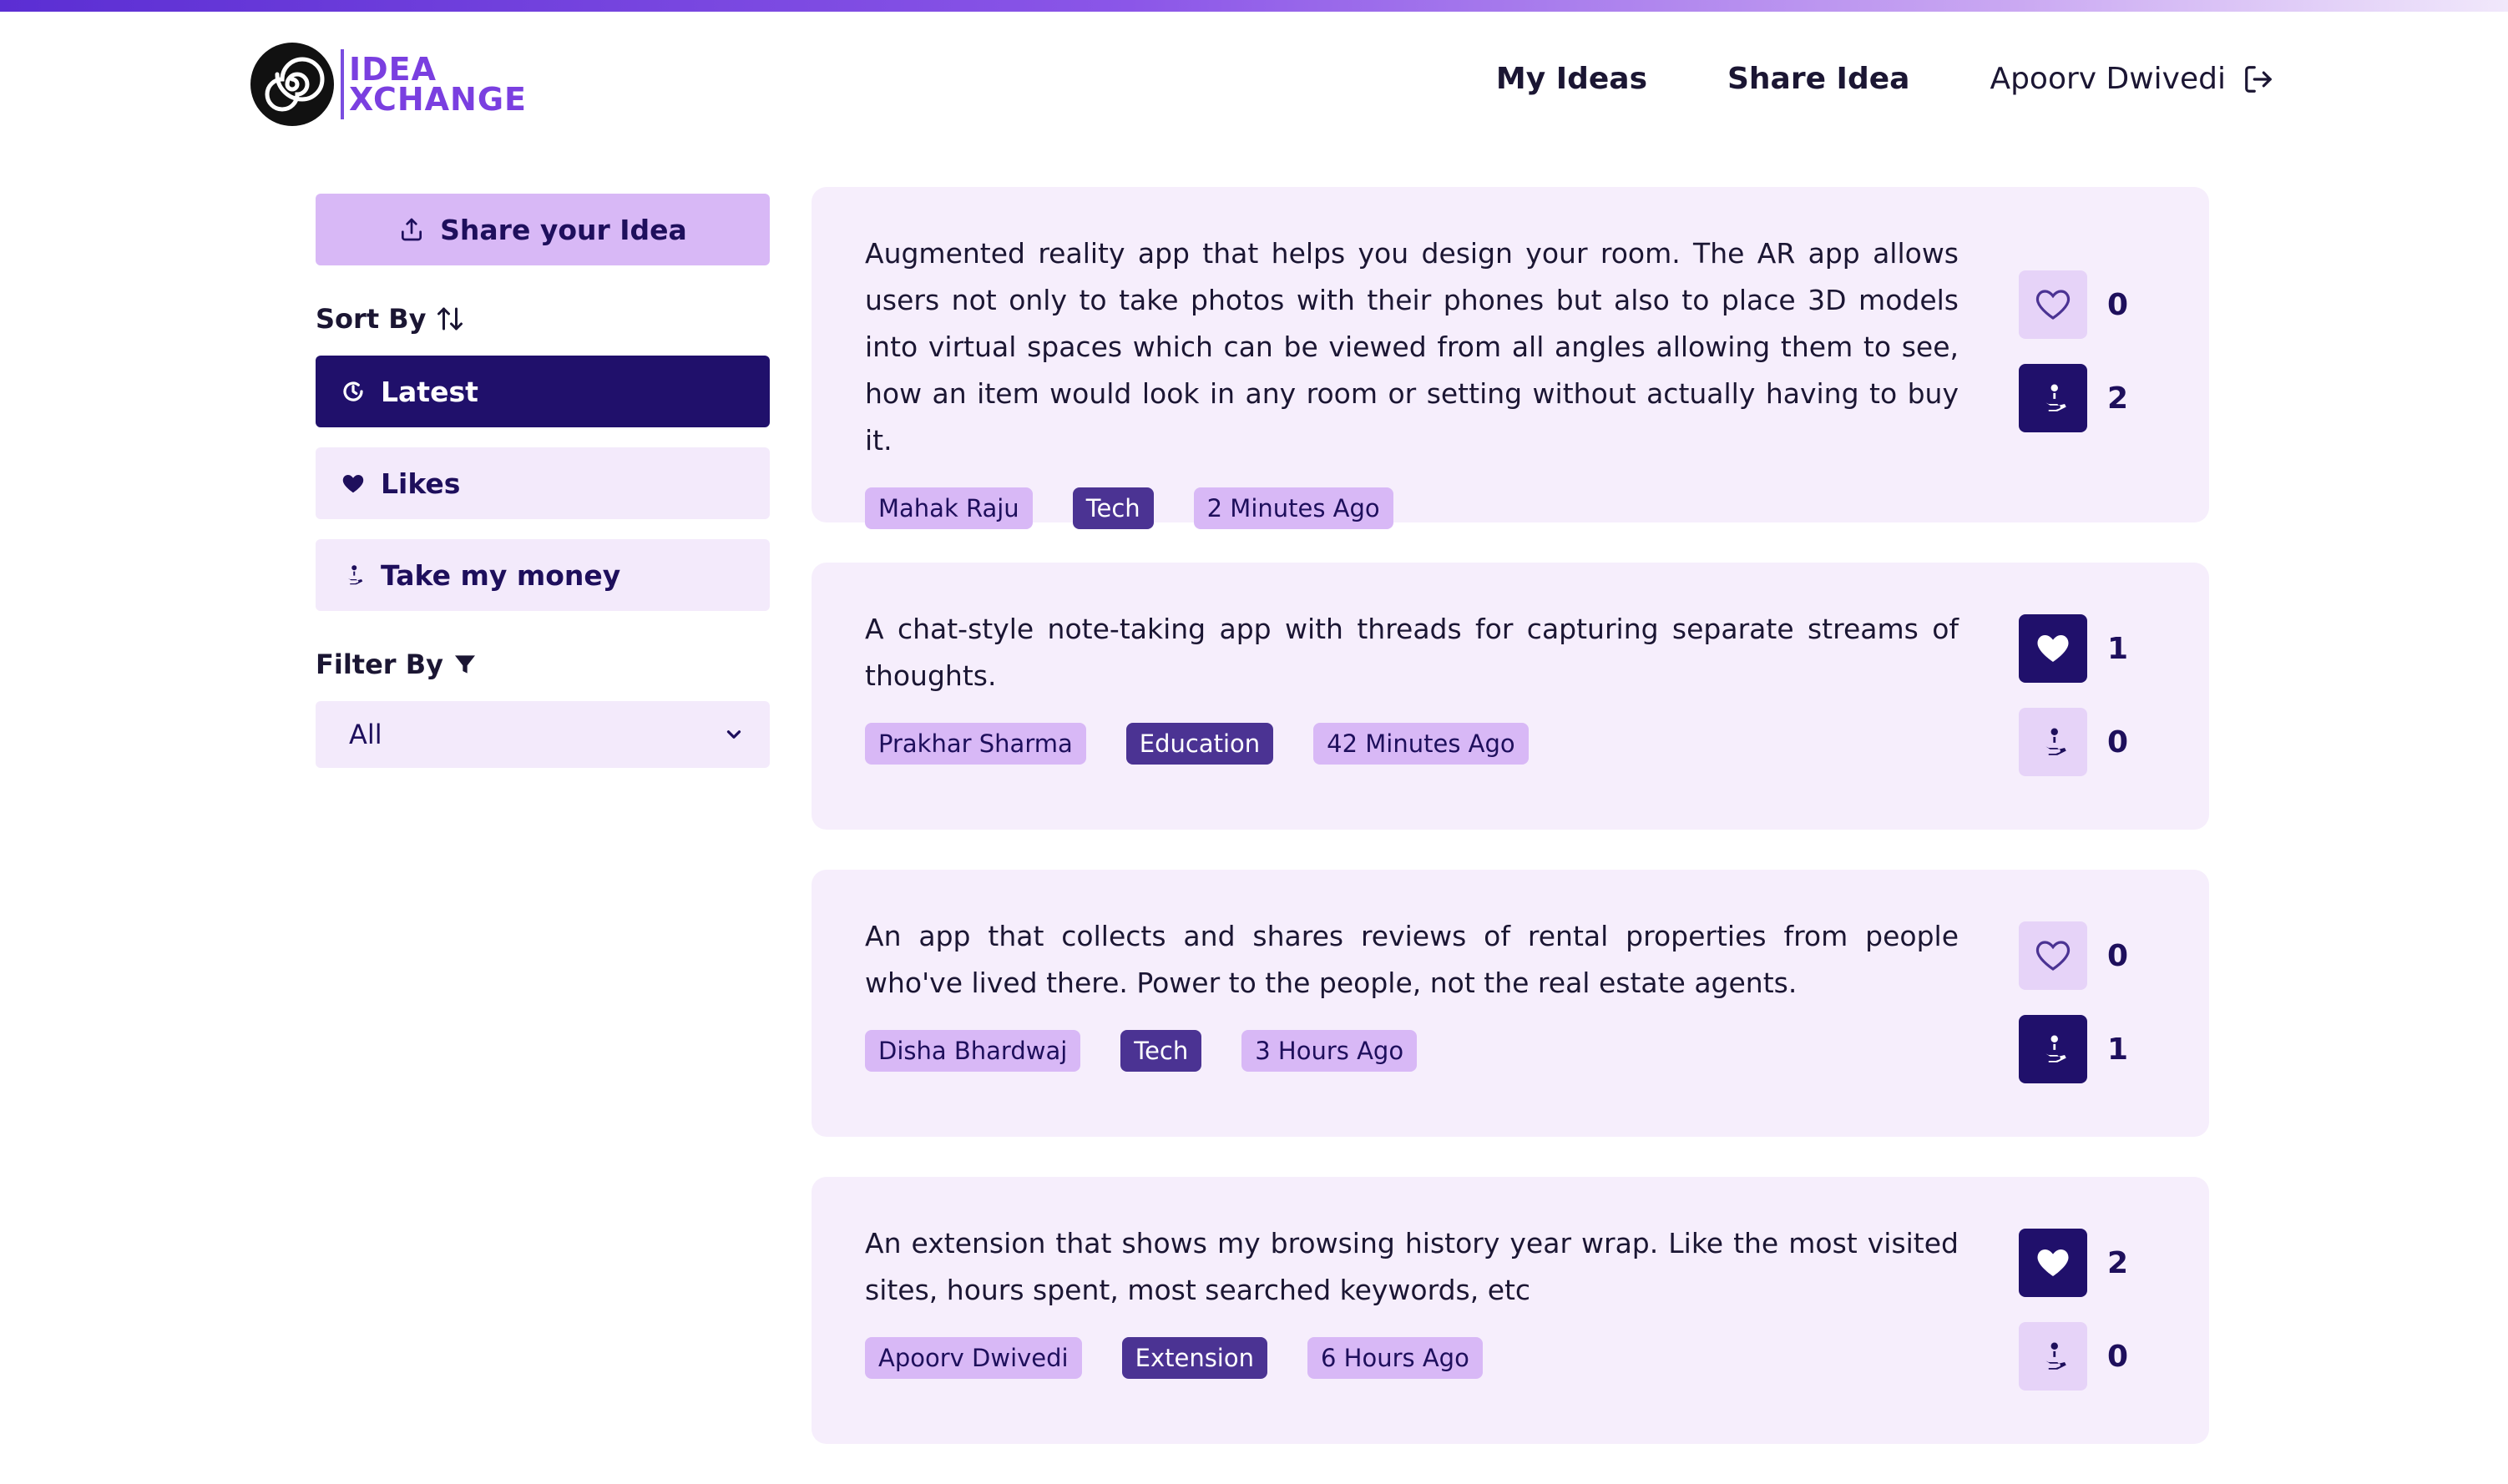 This screenshot has height=1484, width=2508. I want to click on author-tag: Apoorv Dwivedi, so click(973, 1358).